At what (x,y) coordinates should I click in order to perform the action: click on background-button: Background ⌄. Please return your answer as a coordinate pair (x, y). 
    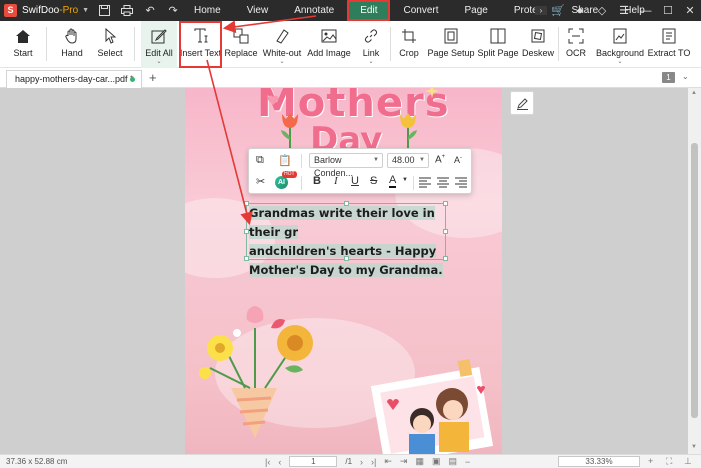
    Looking at the image, I should click on (620, 44).